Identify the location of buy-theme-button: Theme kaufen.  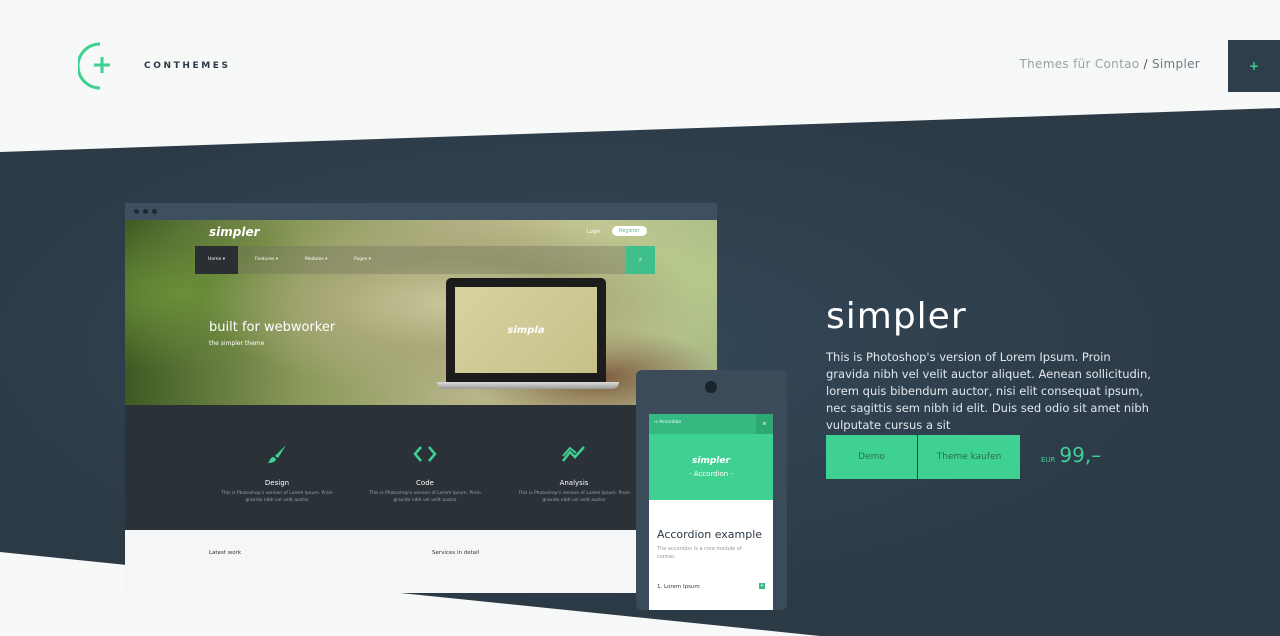
(969, 457).